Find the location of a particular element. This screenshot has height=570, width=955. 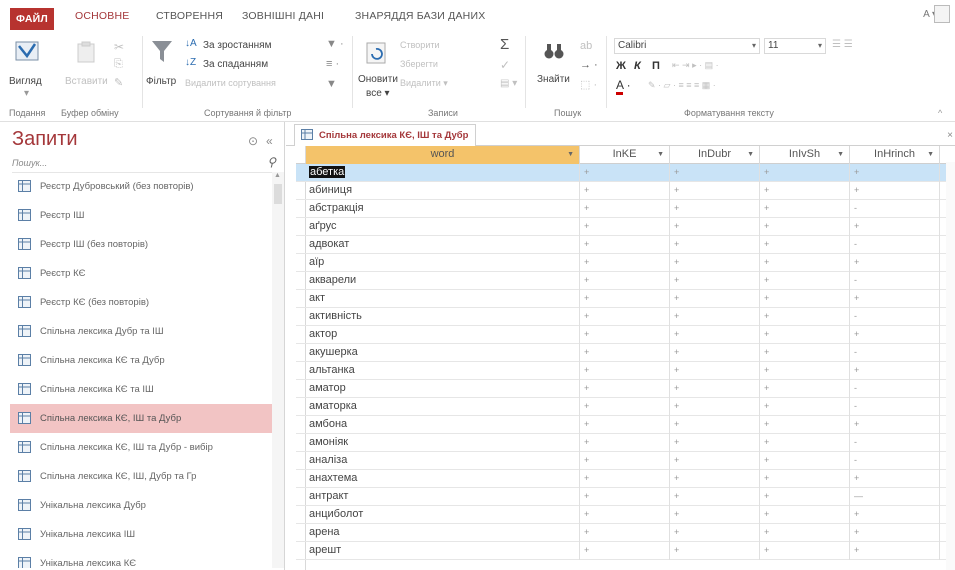

word-cell: адвокат is located at coordinates (443, 245).